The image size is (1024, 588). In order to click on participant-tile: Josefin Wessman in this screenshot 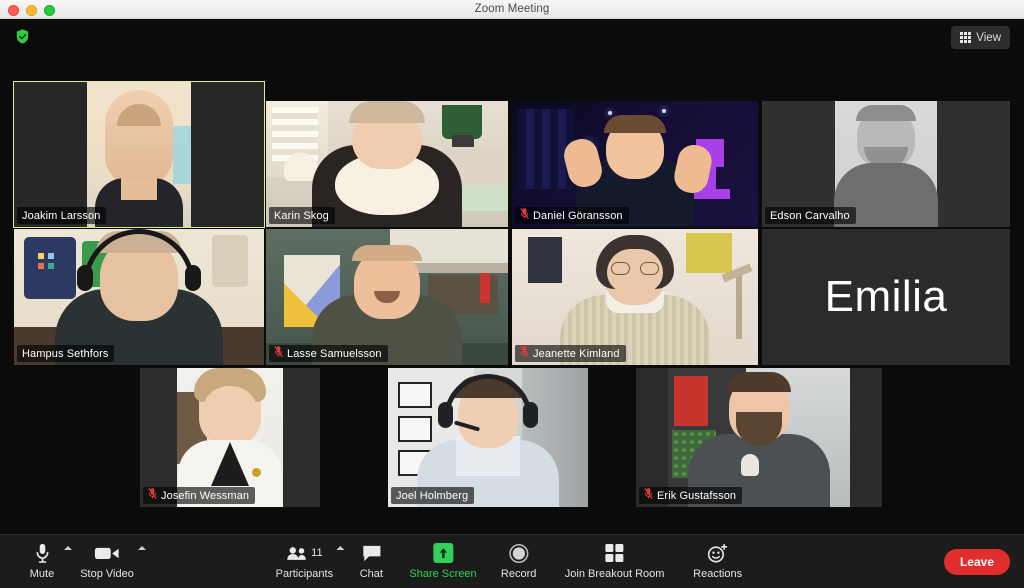, I will do `click(230, 437)`.